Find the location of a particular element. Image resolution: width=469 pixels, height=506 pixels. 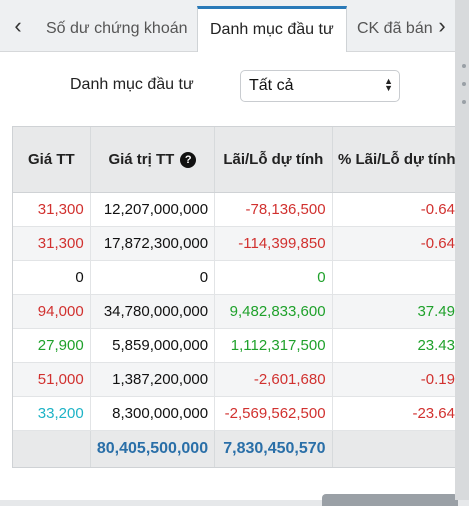

header-gia-tri-tt: Giá trị TT ? is located at coordinates (153, 159).